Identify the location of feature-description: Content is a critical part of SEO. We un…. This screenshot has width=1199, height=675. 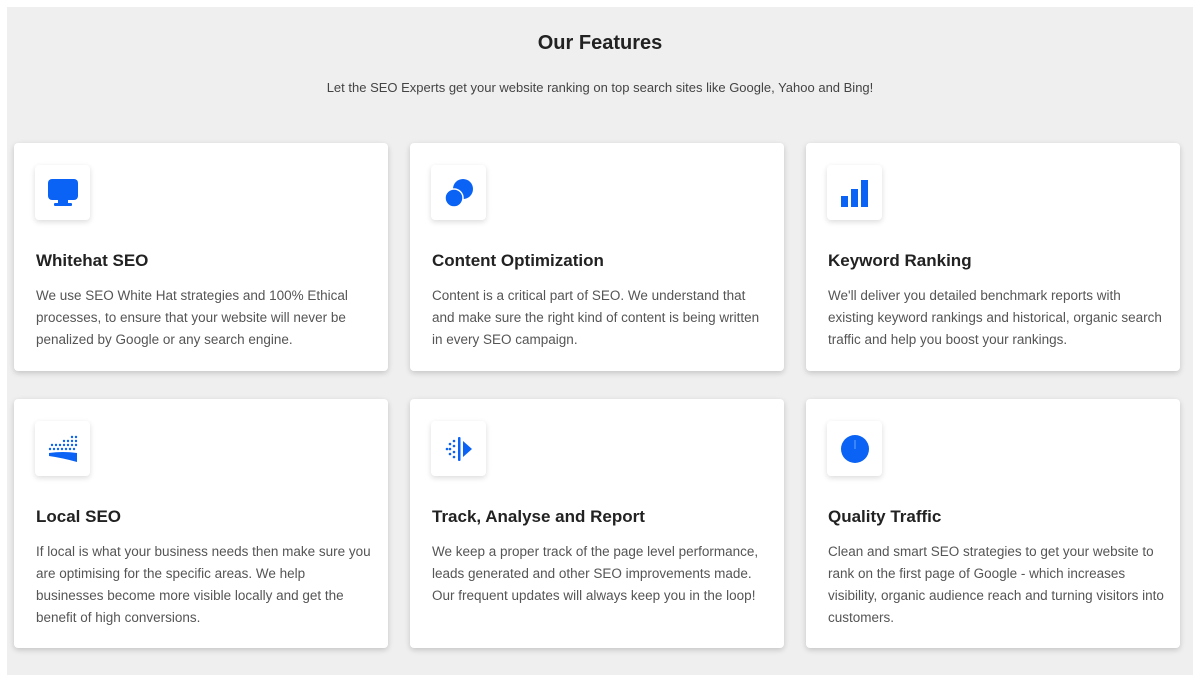
(596, 317).